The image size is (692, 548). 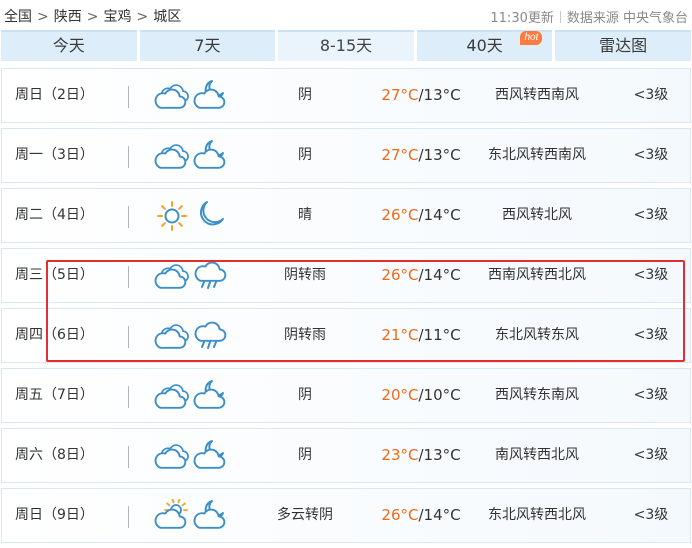 I want to click on rain-icon, so click(x=210, y=335).